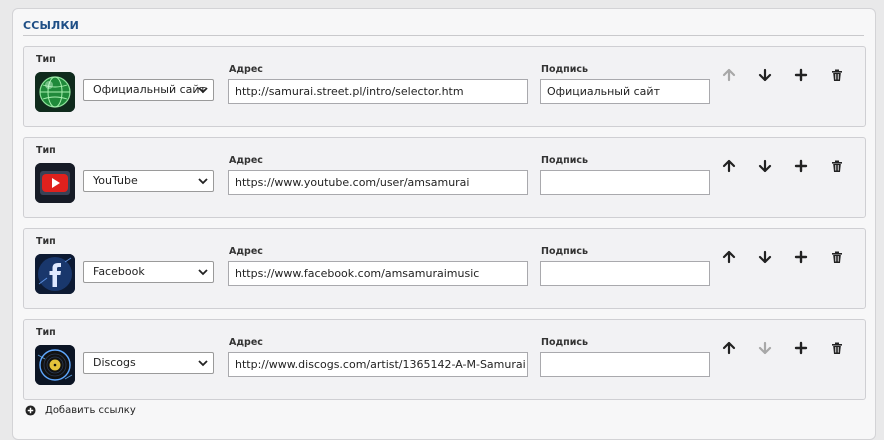  What do you see at coordinates (115, 180) in the screenshot?
I see `type-select-value: YouTube` at bounding box center [115, 180].